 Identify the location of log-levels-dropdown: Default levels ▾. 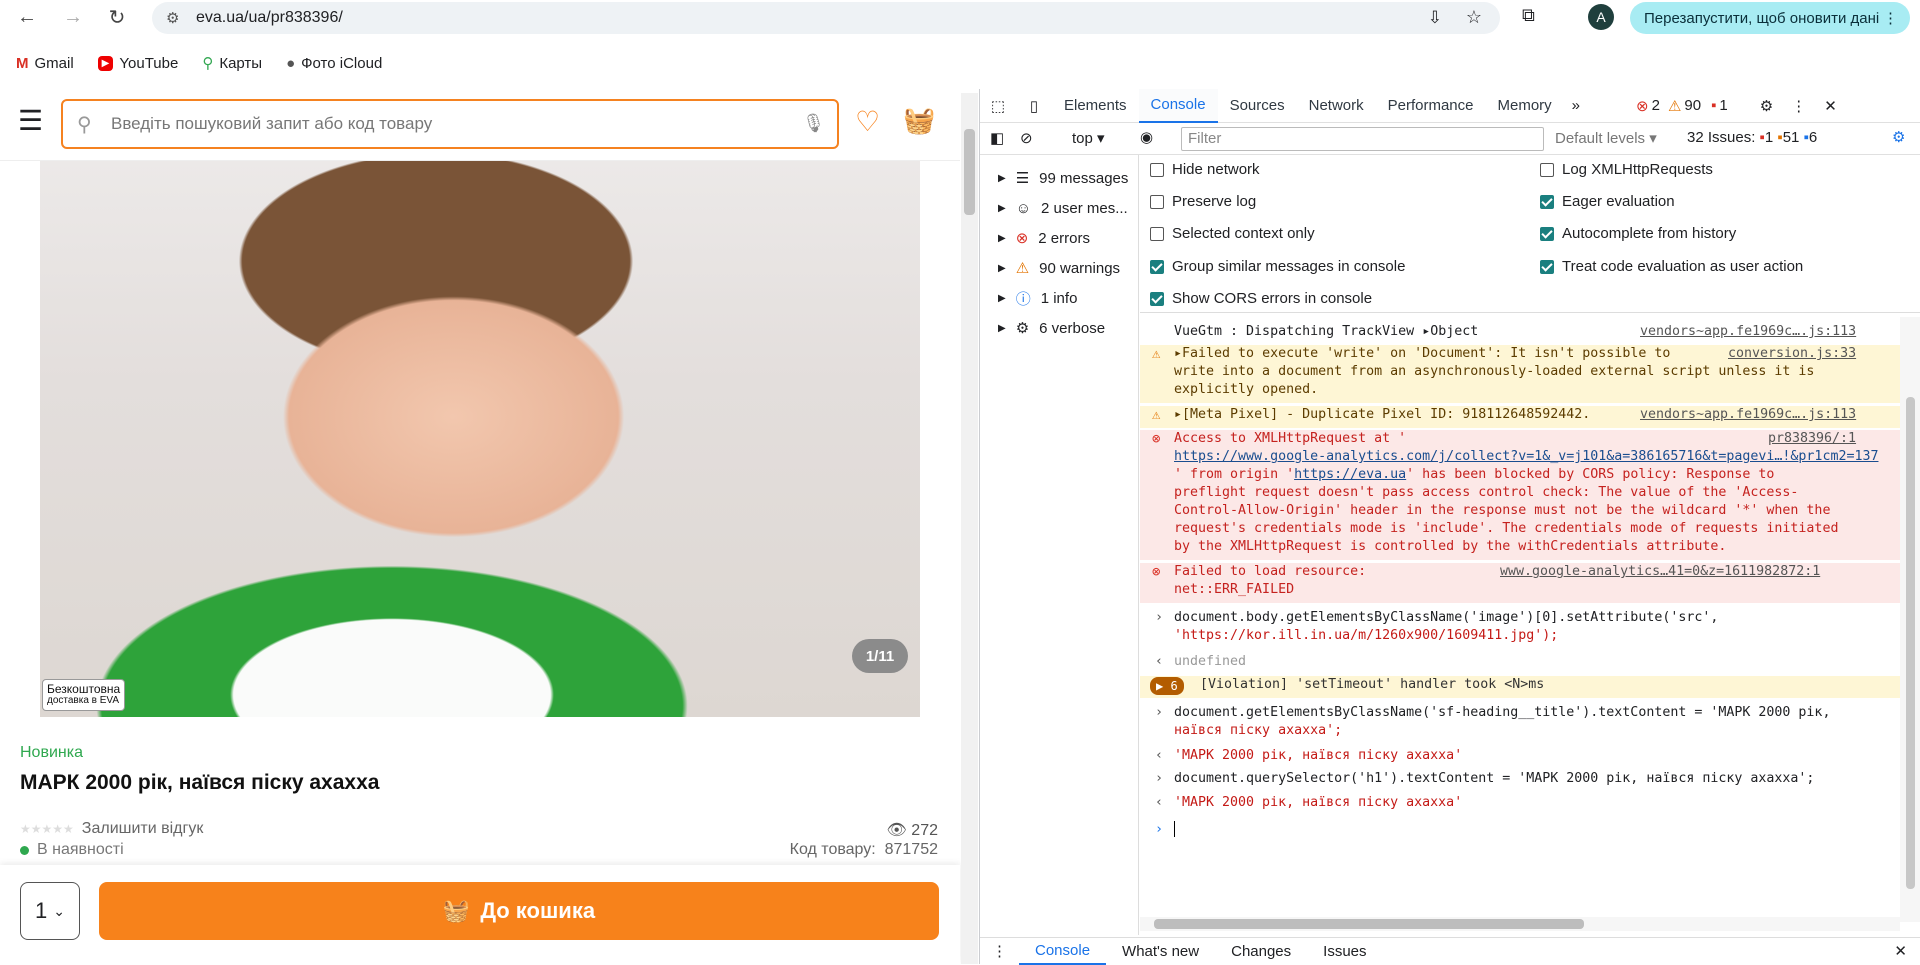
(1606, 138).